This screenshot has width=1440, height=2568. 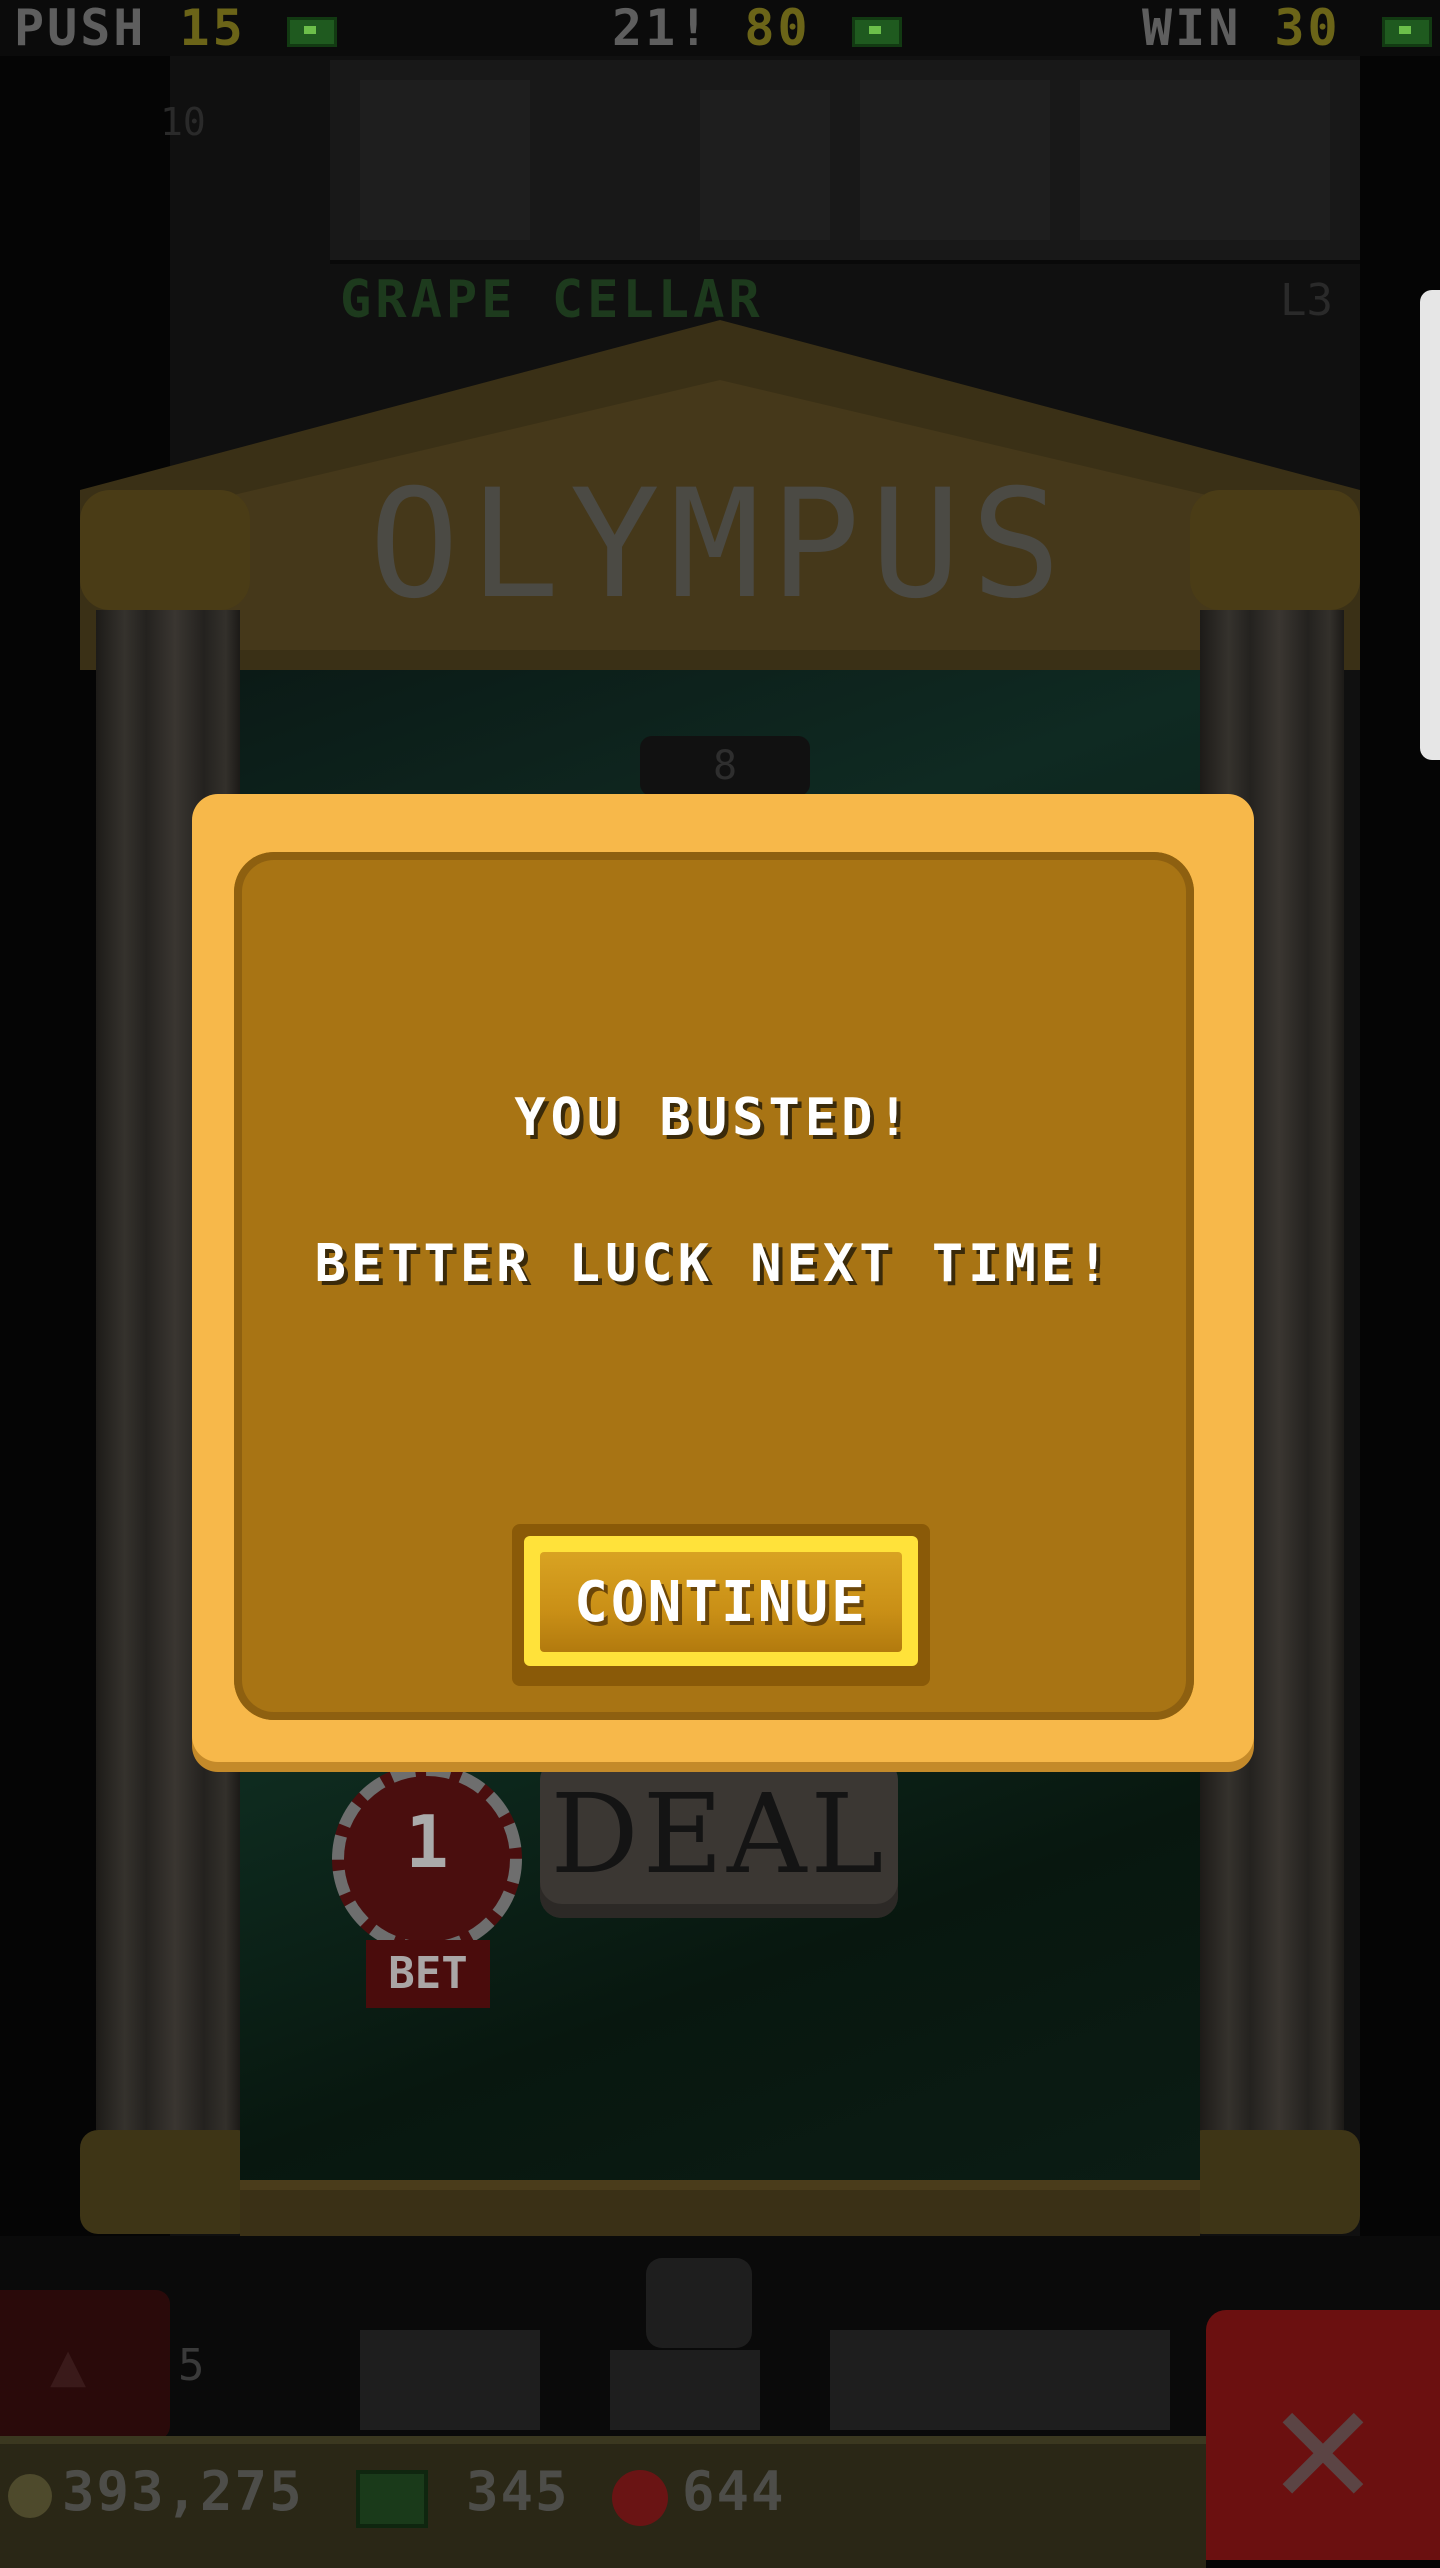 I want to click on blackjack-label: 21!, so click(x=662, y=28).